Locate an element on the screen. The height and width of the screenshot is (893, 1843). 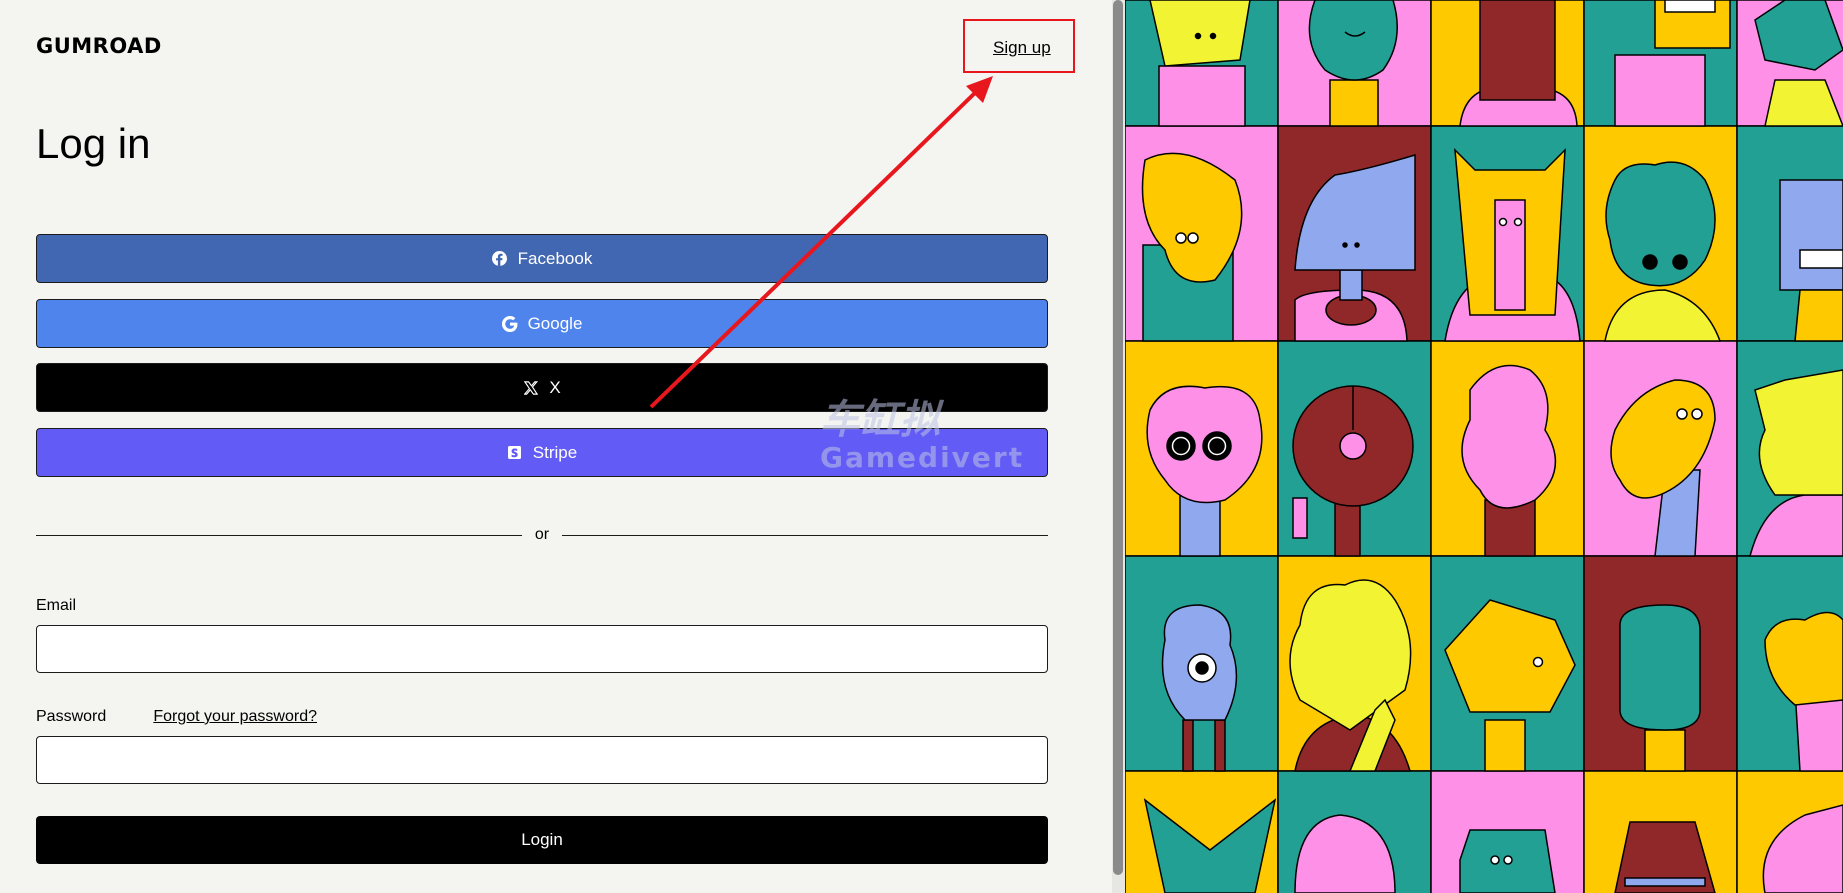
x-icon is located at coordinates (531, 388).